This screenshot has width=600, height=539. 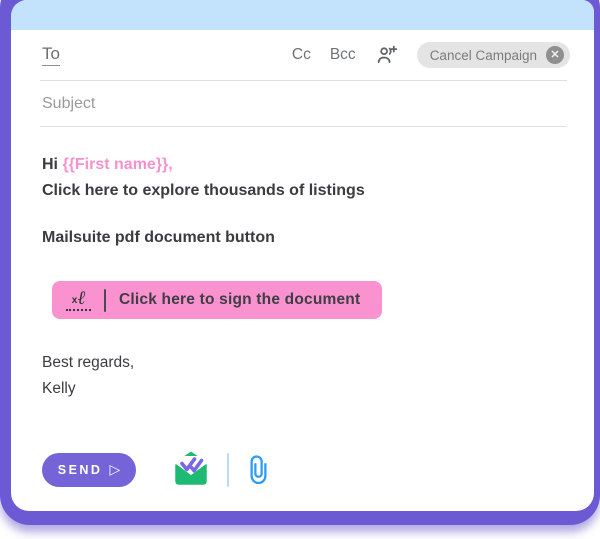 What do you see at coordinates (117, 164) in the screenshot?
I see `merge-tag-first-name: {{First name}},` at bounding box center [117, 164].